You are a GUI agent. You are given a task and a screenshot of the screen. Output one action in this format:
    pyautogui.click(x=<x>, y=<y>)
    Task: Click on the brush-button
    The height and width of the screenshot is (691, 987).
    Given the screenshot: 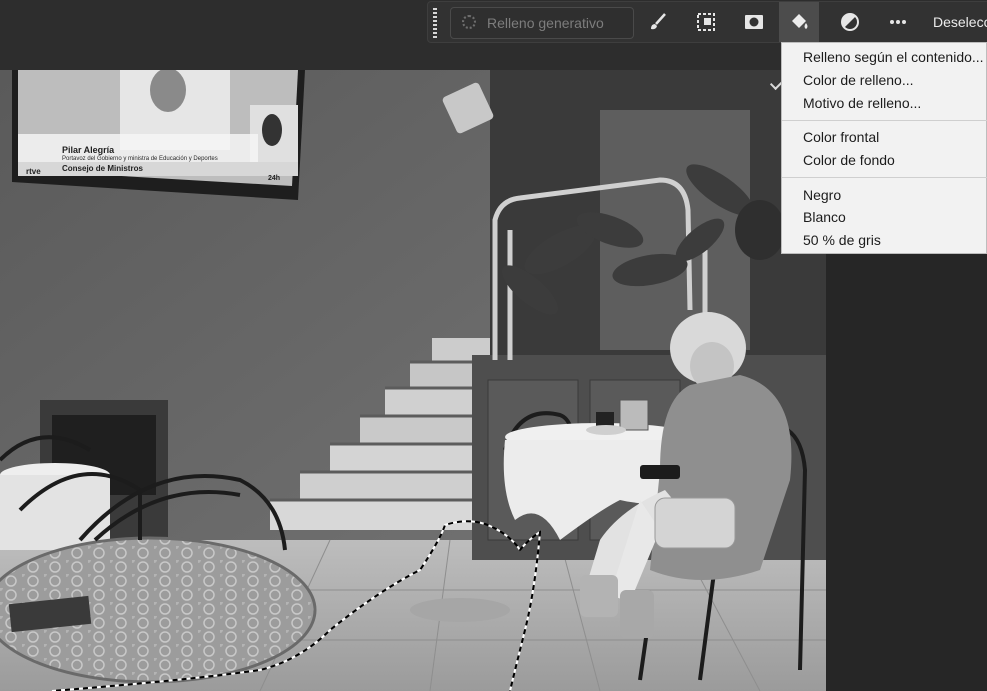 What is the action you would take?
    pyautogui.click(x=658, y=22)
    